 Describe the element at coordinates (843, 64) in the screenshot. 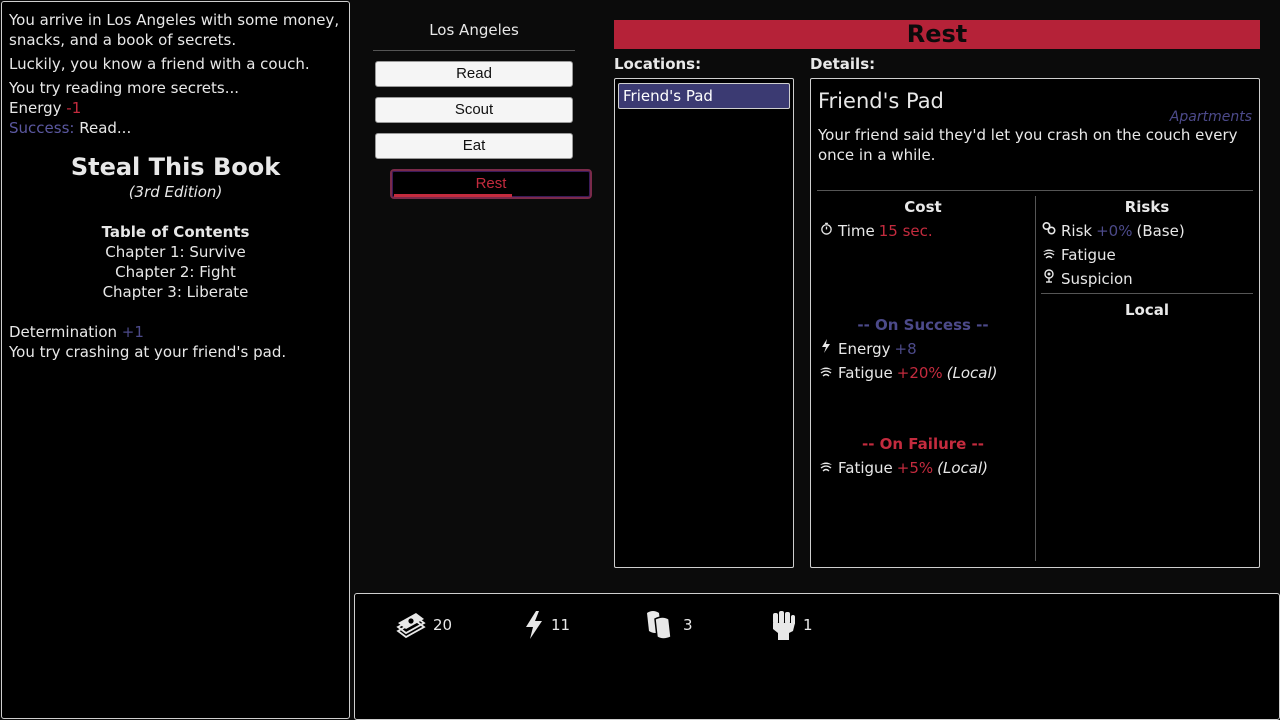

I see `details-label: Details:` at that location.